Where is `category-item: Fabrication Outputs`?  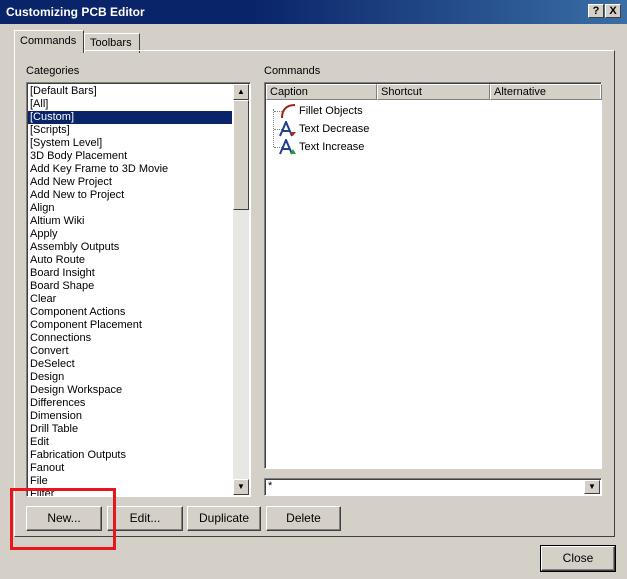 category-item: Fabrication Outputs is located at coordinates (130, 455).